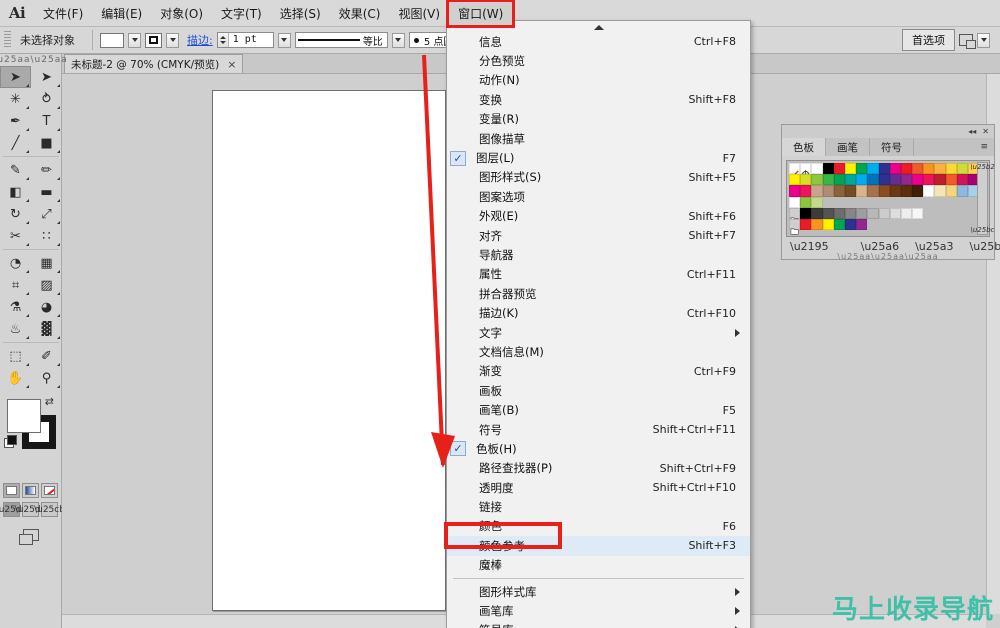  I want to click on line-segment-tool: ╱, so click(15, 143).